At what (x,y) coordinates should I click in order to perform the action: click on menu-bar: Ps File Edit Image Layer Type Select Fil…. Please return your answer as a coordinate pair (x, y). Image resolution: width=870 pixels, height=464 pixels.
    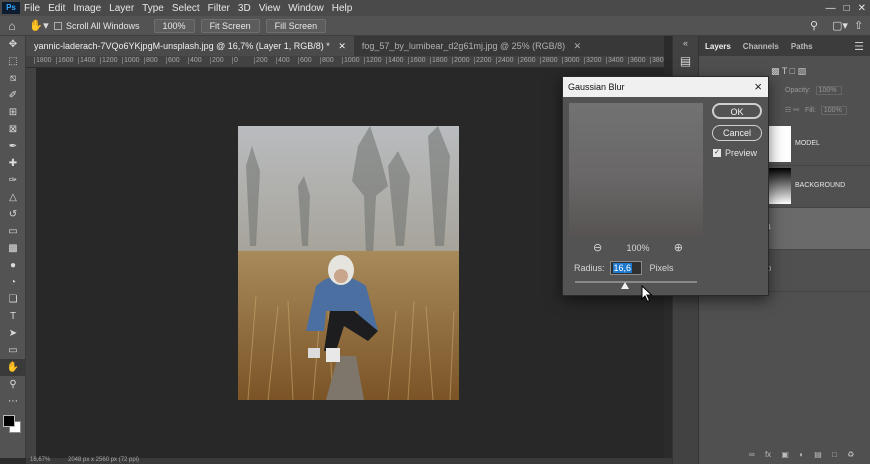
    Looking at the image, I should click on (435, 8).